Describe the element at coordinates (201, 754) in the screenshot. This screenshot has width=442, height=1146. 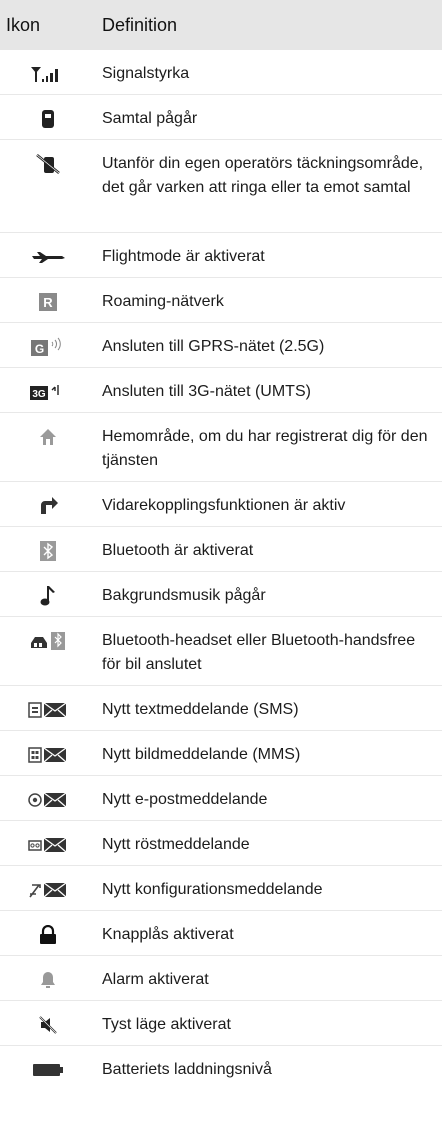
I see `definition-text: Nytt bildmeddelande (MMS)` at that location.